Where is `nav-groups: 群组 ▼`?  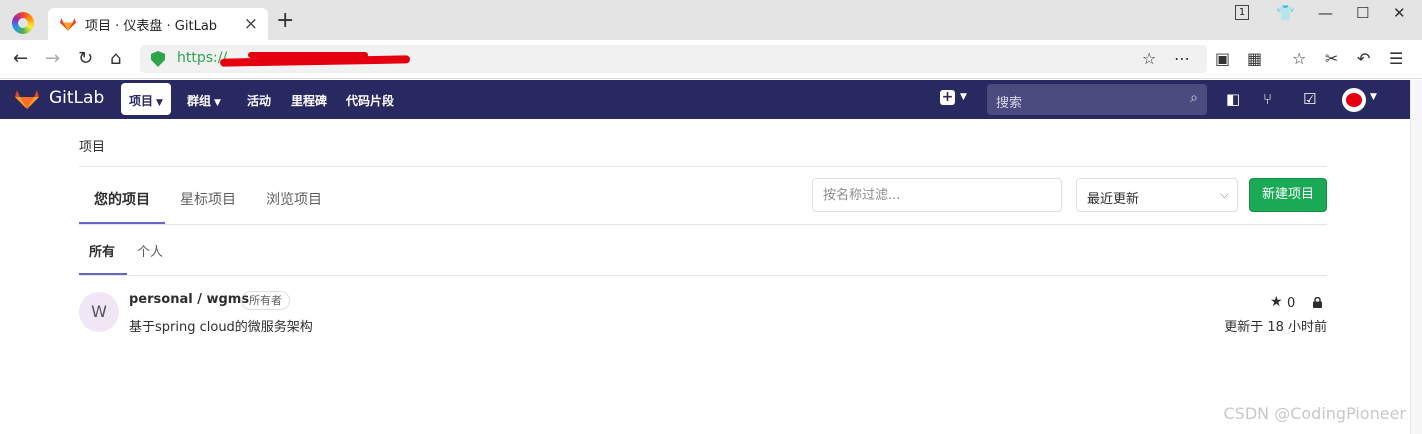
nav-groups: 群组 ▼ is located at coordinates (204, 100).